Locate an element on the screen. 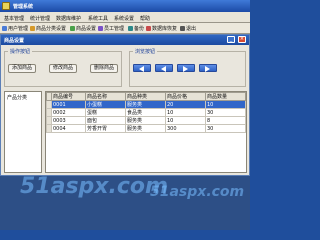  menu-db: 数据库维护 is located at coordinates (68, 18).